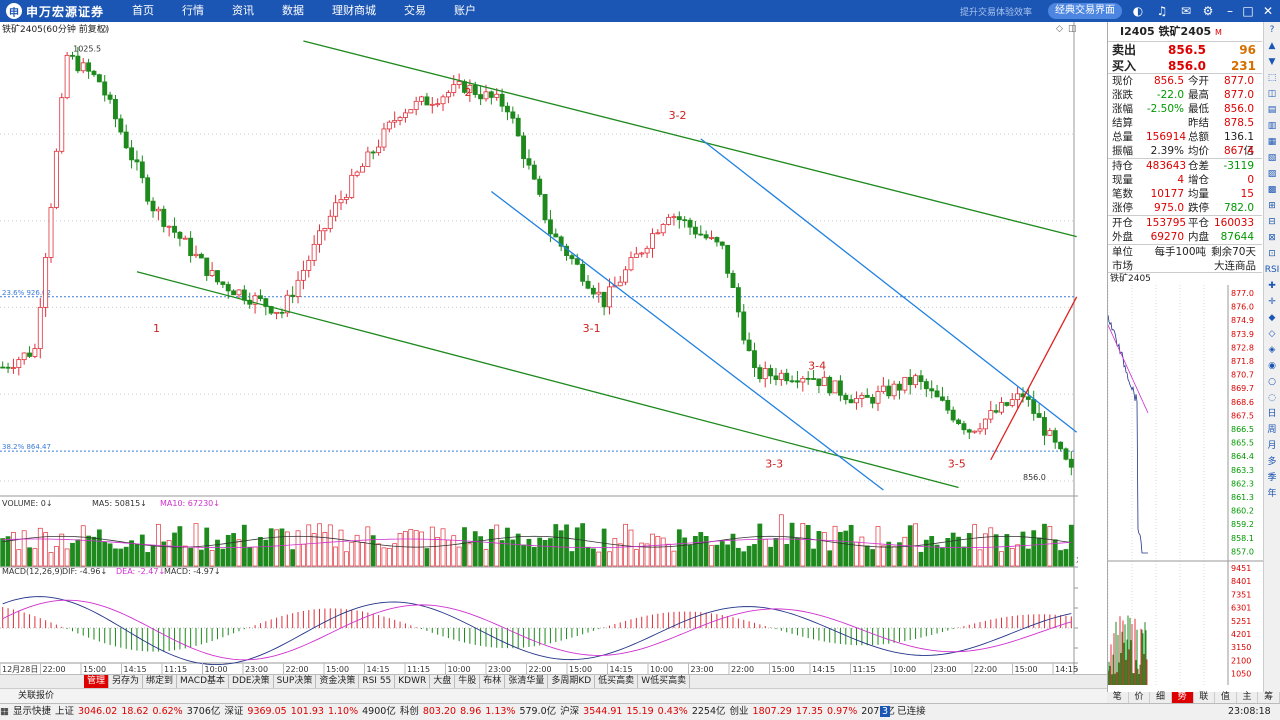  Describe the element at coordinates (377, 681) in the screenshot. I see `indicator-tab-7: RSI 55` at that location.